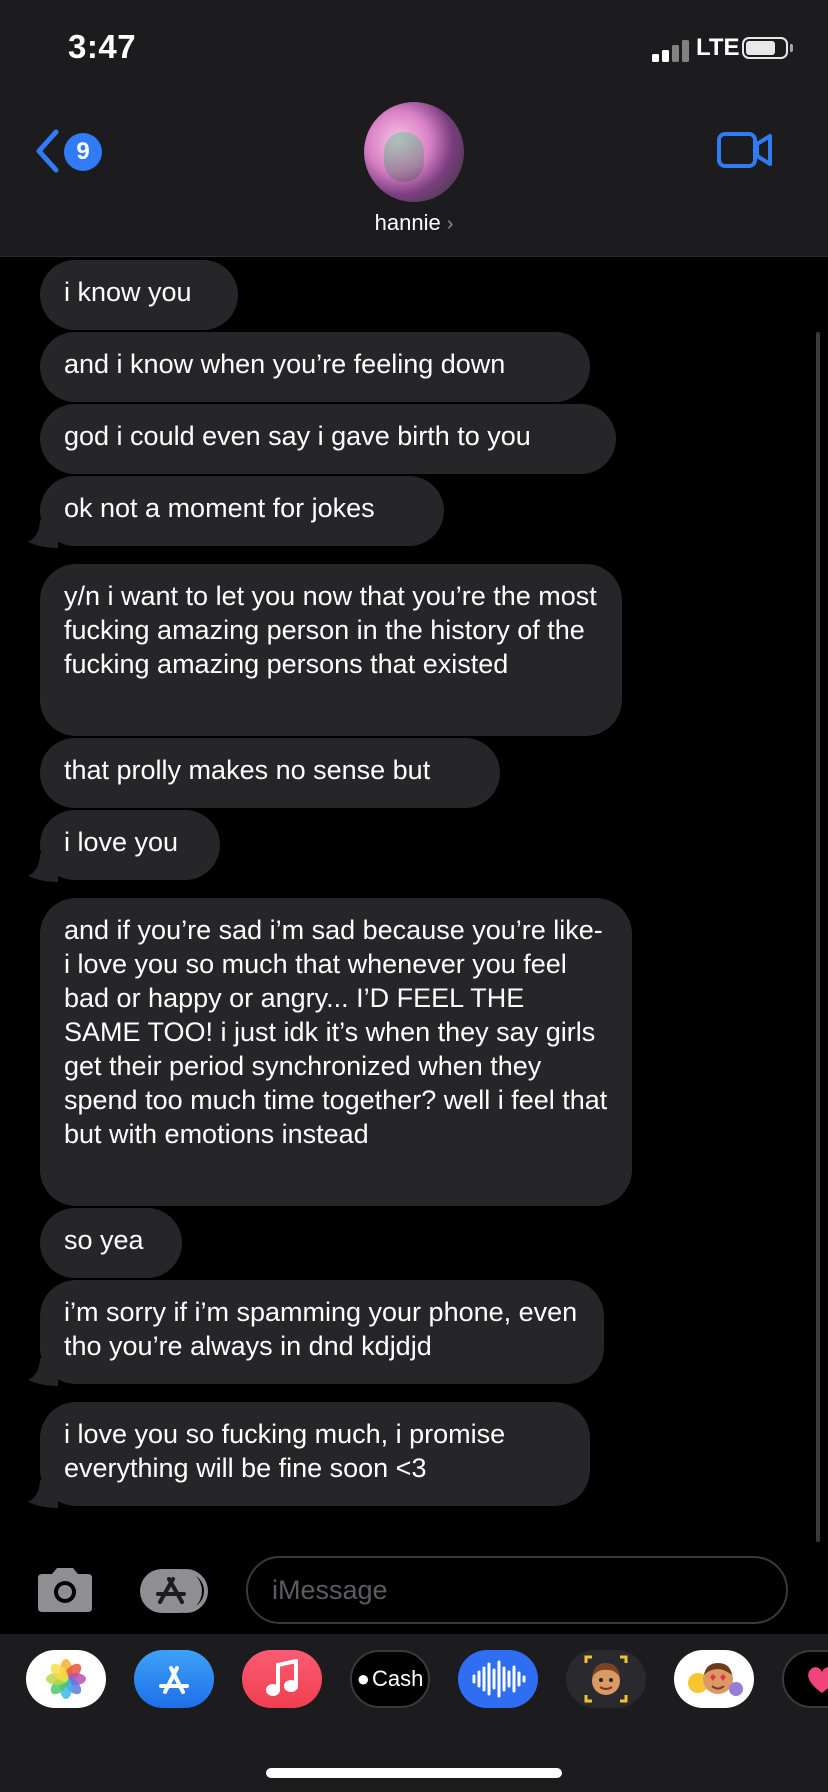 The image size is (828, 1792). Describe the element at coordinates (83, 152) in the screenshot. I see `unread-count-badge: 9` at that location.